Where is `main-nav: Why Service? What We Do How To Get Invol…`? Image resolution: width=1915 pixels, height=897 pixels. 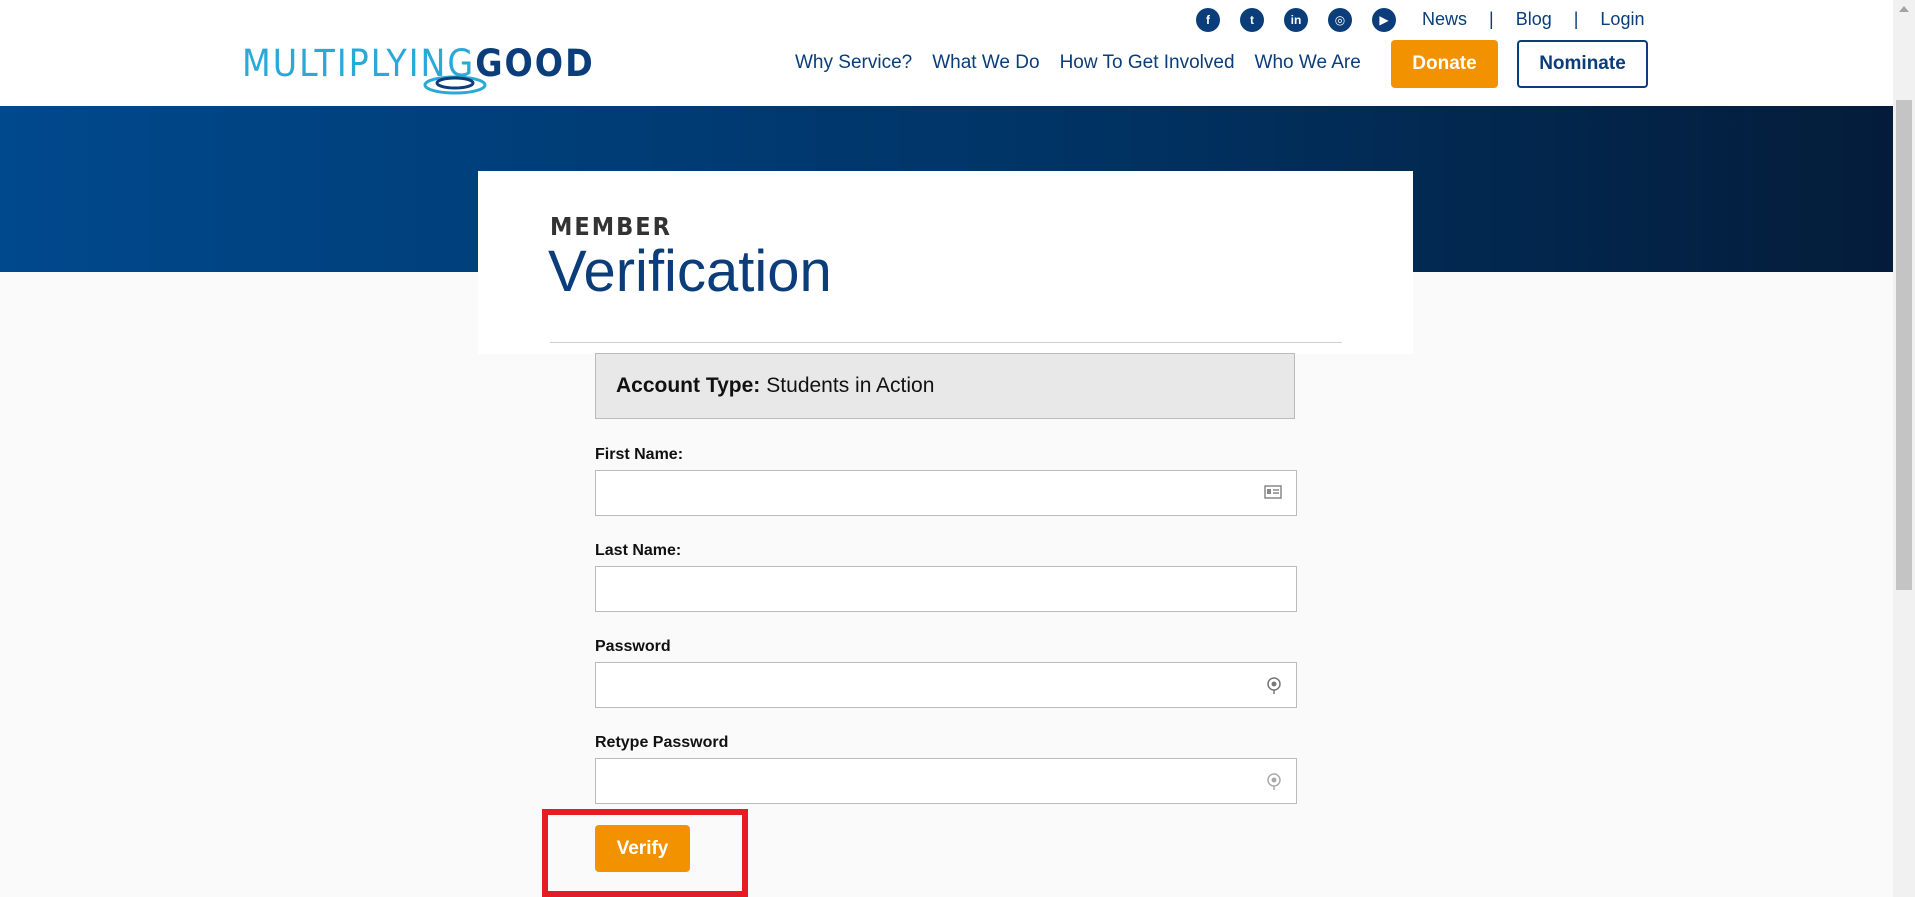 main-nav: Why Service? What We Do How To Get Invol… is located at coordinates (1078, 63).